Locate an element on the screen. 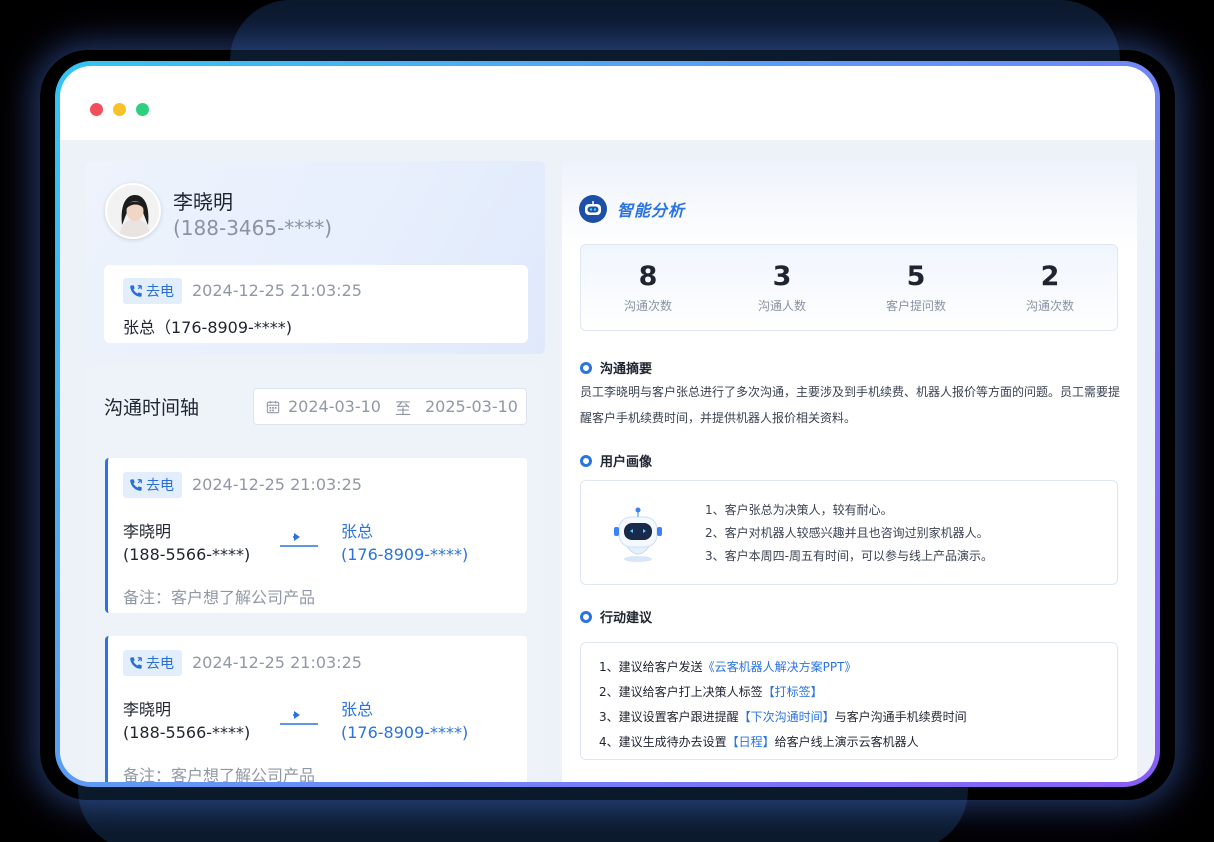  stat-item: 3 沟通人数 is located at coordinates (782, 287).